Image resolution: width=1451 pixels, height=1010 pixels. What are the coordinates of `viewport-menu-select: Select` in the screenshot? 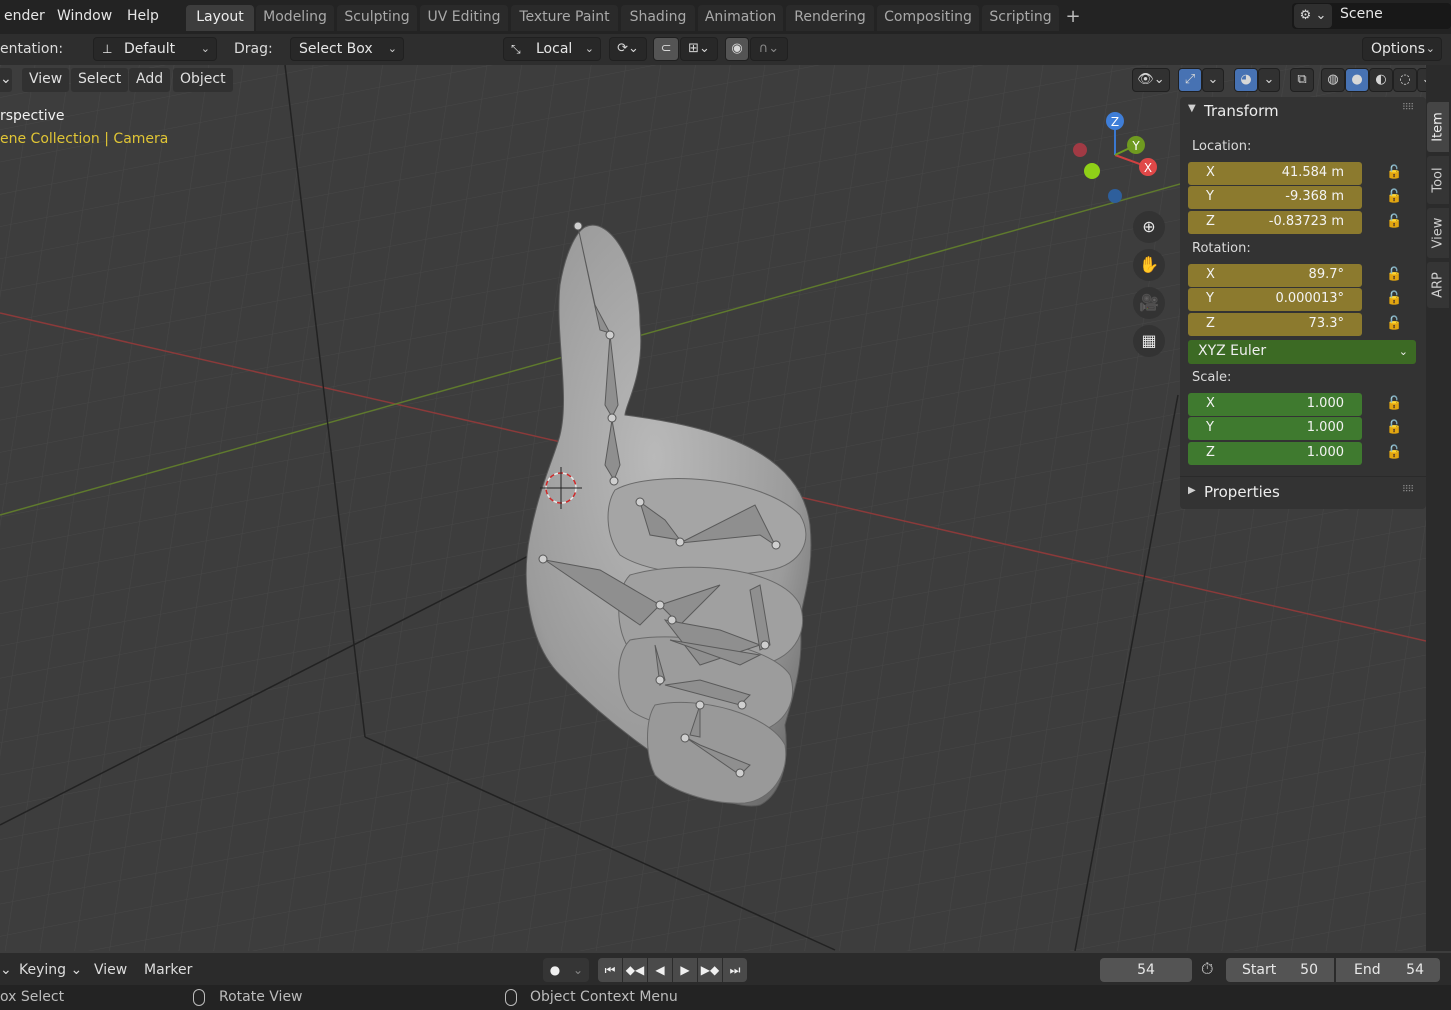 It's located at (100, 80).